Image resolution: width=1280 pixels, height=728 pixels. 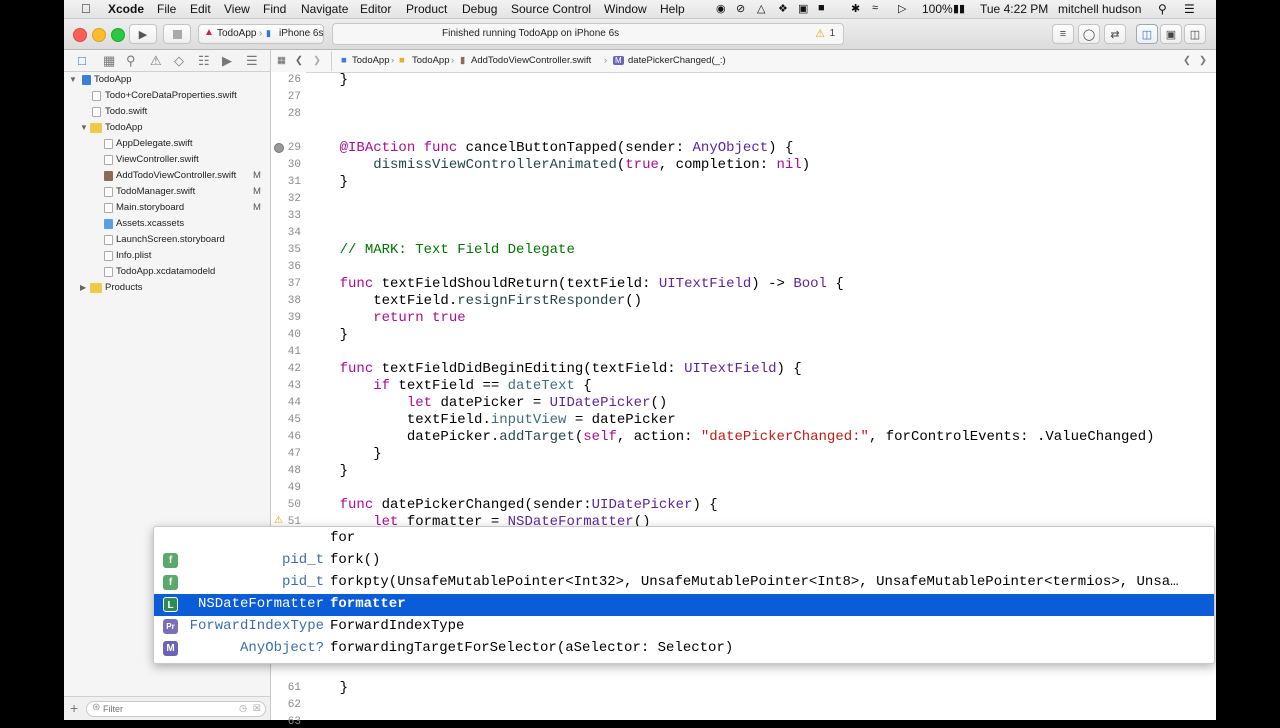 What do you see at coordinates (74, 708) in the screenshot?
I see `add-file-icon: +` at bounding box center [74, 708].